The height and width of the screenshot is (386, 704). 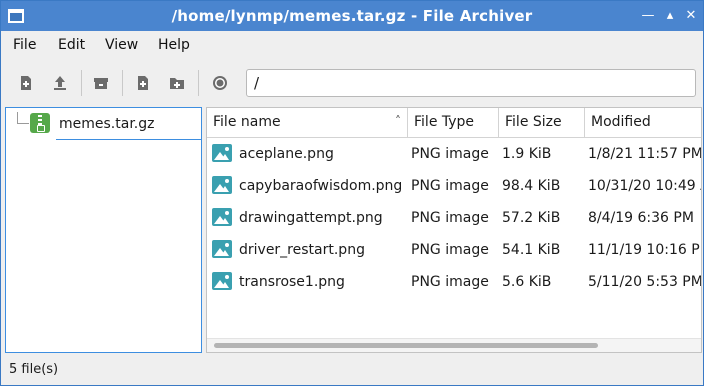 I want to click on file-name: transrose1.png, so click(x=292, y=282).